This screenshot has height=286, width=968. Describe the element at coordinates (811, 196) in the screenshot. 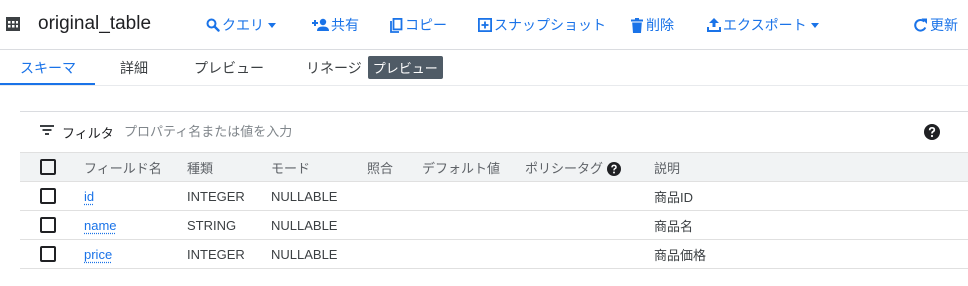

I see `field-description: 商品ID` at that location.